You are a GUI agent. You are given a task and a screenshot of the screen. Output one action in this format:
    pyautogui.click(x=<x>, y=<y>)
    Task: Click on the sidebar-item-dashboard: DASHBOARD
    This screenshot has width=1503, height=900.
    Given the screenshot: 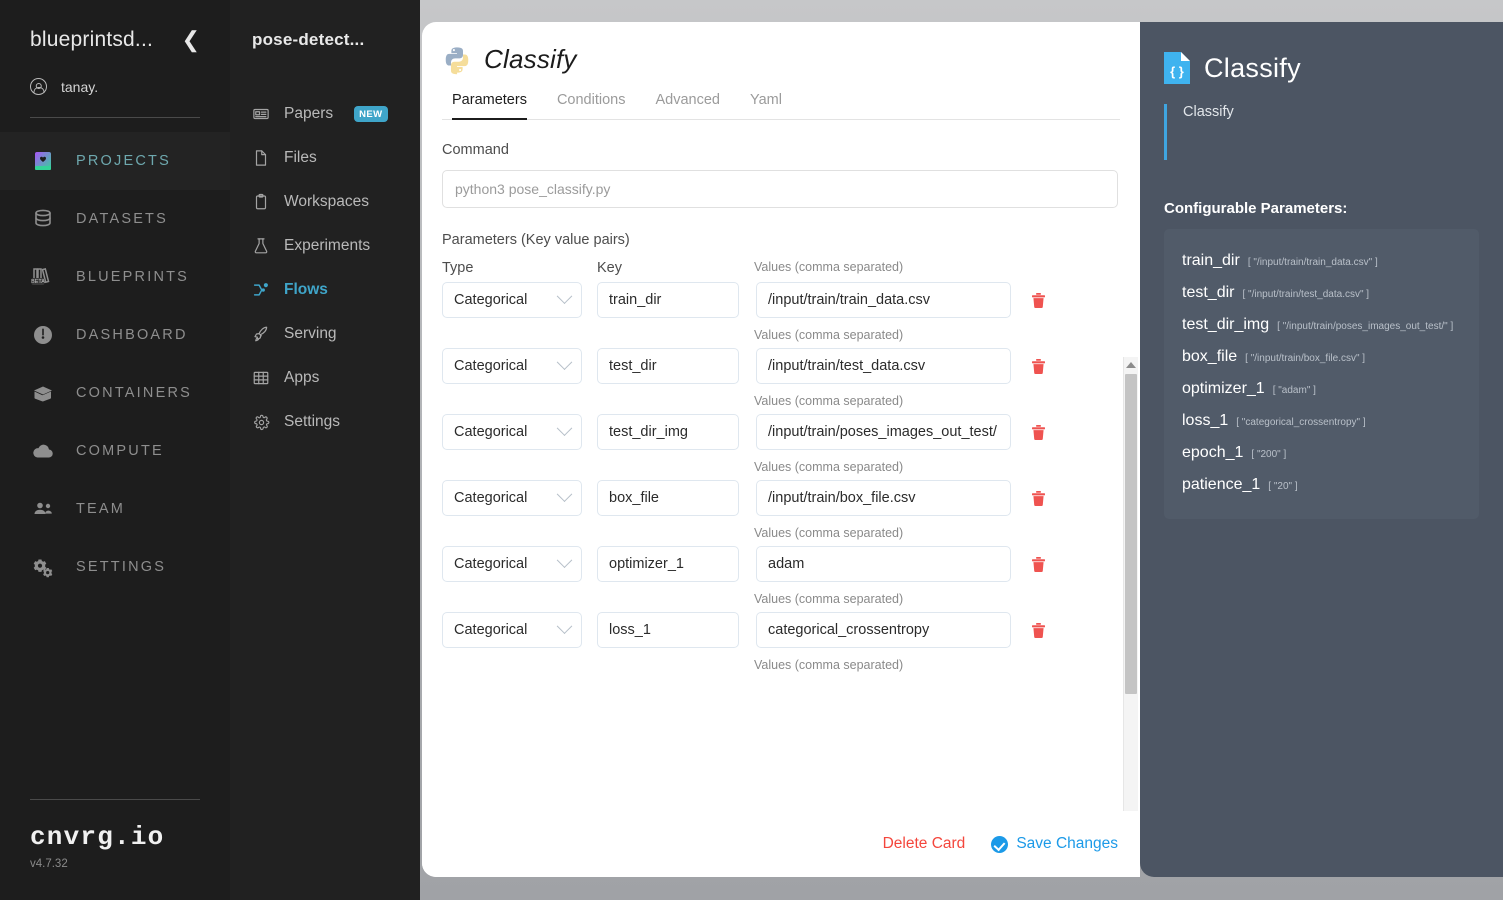 What is the action you would take?
    pyautogui.click(x=115, y=335)
    